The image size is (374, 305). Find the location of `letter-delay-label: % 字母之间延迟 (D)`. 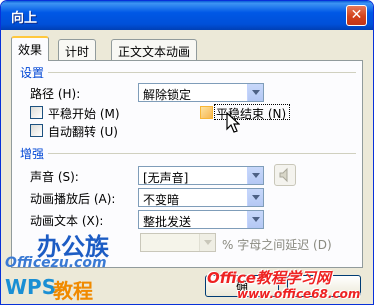

letter-delay-label: % 字母之间延迟 (D) is located at coordinates (277, 245).